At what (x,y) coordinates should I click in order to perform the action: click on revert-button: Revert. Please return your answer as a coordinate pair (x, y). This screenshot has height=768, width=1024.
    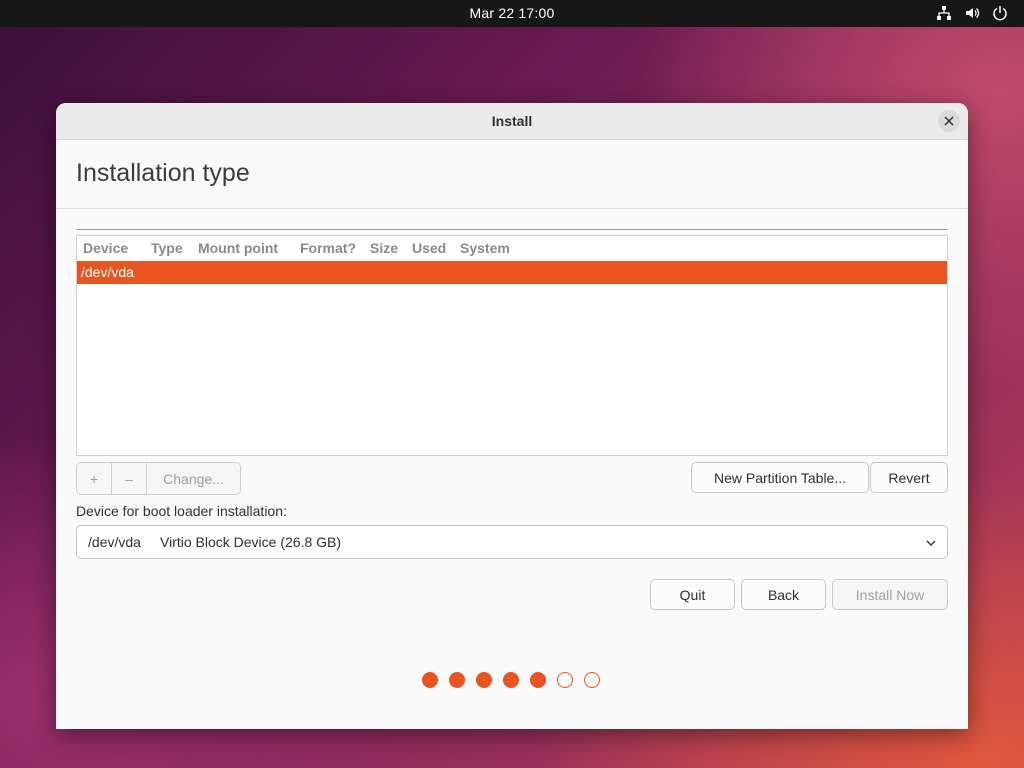
    Looking at the image, I should click on (909, 477).